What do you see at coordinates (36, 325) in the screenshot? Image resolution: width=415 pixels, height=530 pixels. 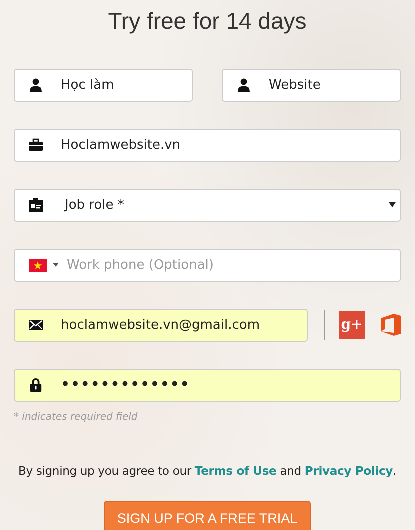 I see `mail-icon` at bounding box center [36, 325].